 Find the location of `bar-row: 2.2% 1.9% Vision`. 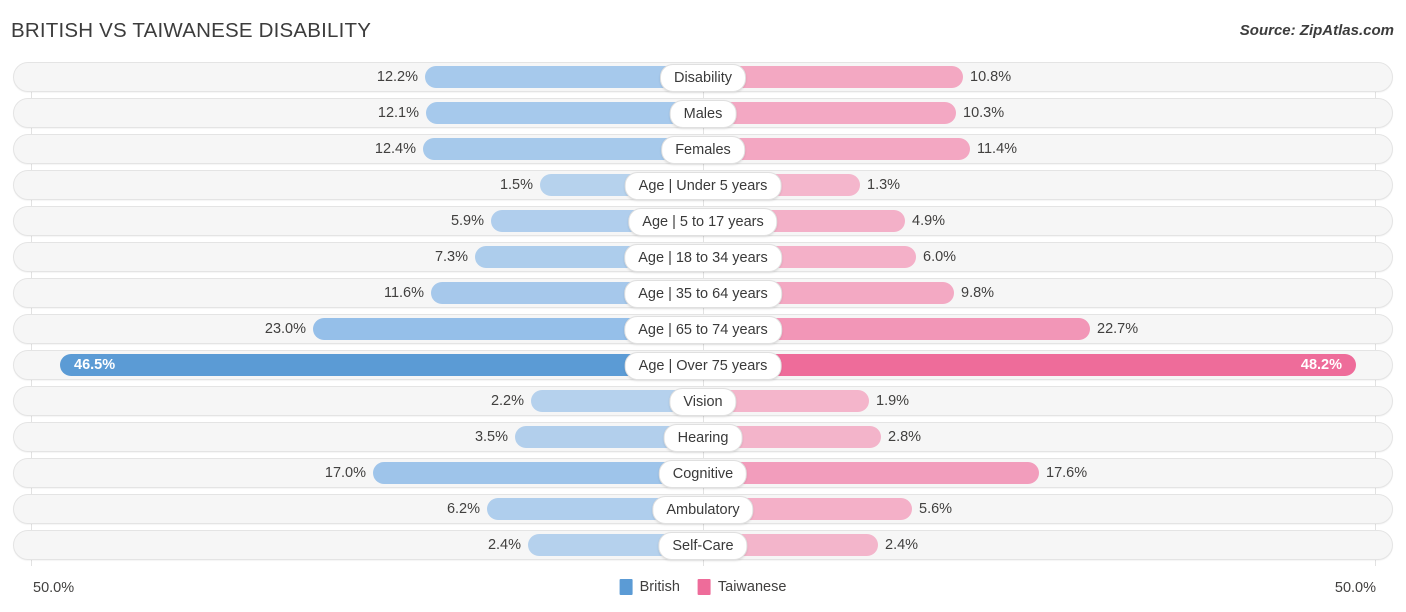

bar-row: 2.2% 1.9% Vision is located at coordinates (703, 401).